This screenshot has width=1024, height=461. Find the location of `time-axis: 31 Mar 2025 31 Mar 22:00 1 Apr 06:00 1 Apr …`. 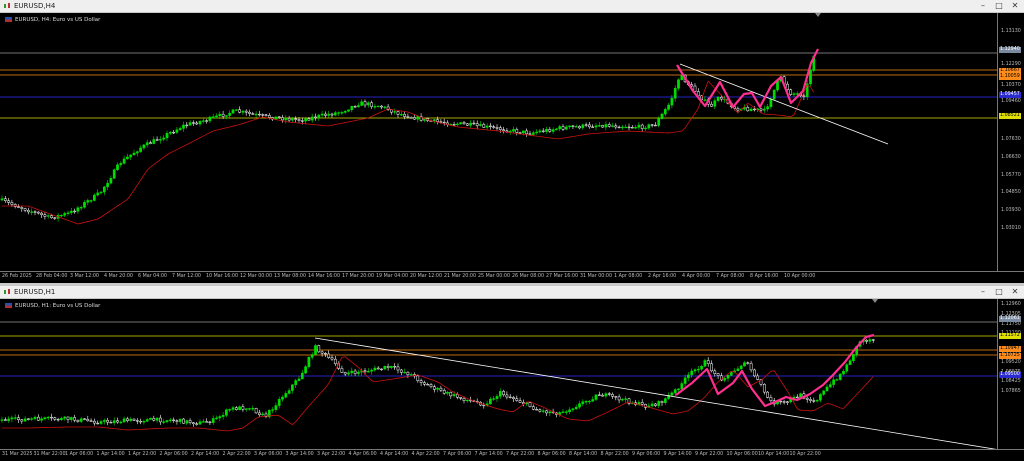

time-axis: 31 Mar 2025 31 Mar 22:00 1 Apr 06:00 1 Apr … is located at coordinates (512, 455).